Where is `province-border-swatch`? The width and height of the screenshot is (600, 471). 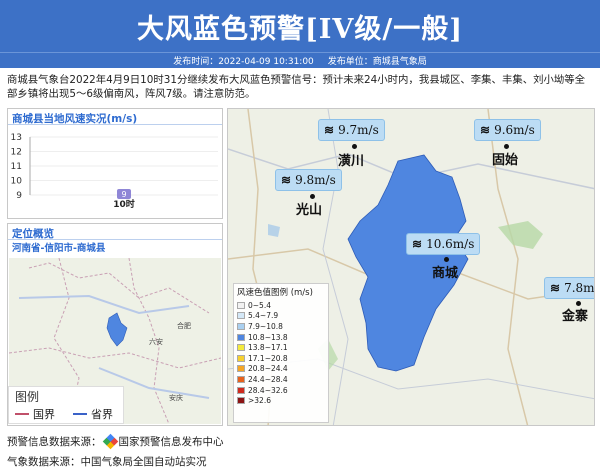
province-border-swatch is located at coordinates (80, 414).